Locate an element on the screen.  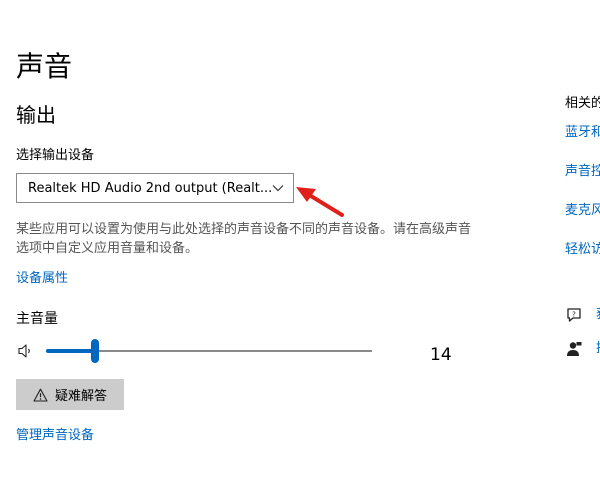
feedback-person-icon is located at coordinates (574, 349).